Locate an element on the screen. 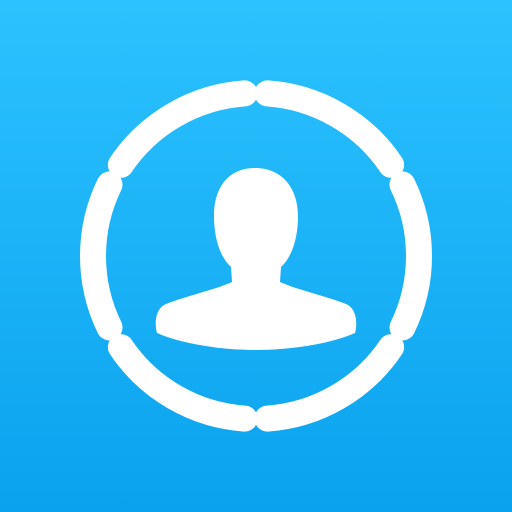 This screenshot has height=512, width=512. user-silhouette-icon is located at coordinates (256, 259).